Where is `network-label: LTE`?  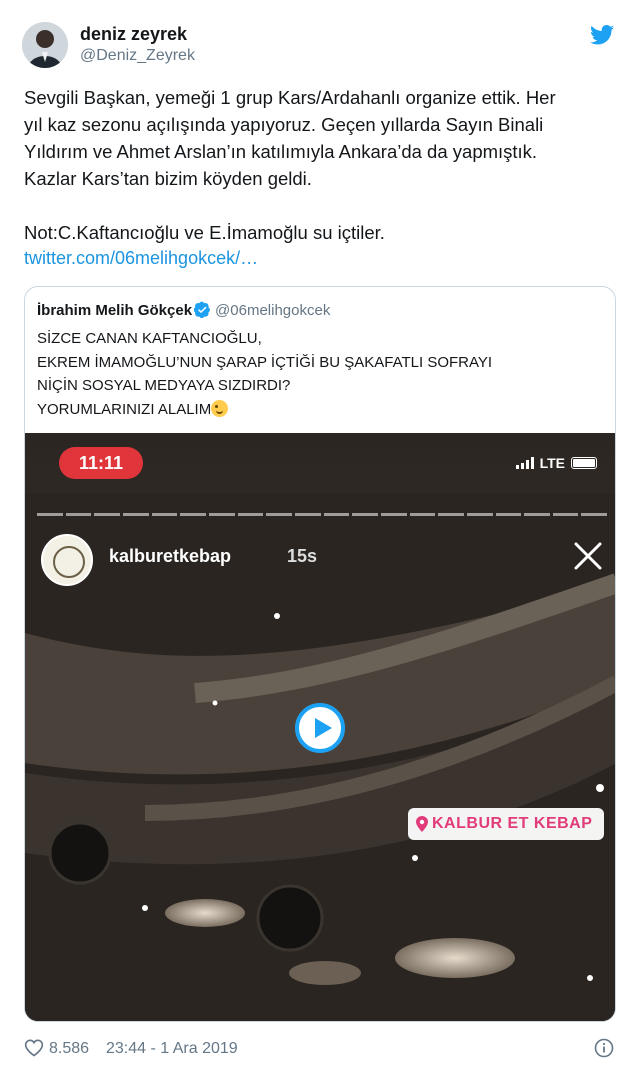 network-label: LTE is located at coordinates (552, 463).